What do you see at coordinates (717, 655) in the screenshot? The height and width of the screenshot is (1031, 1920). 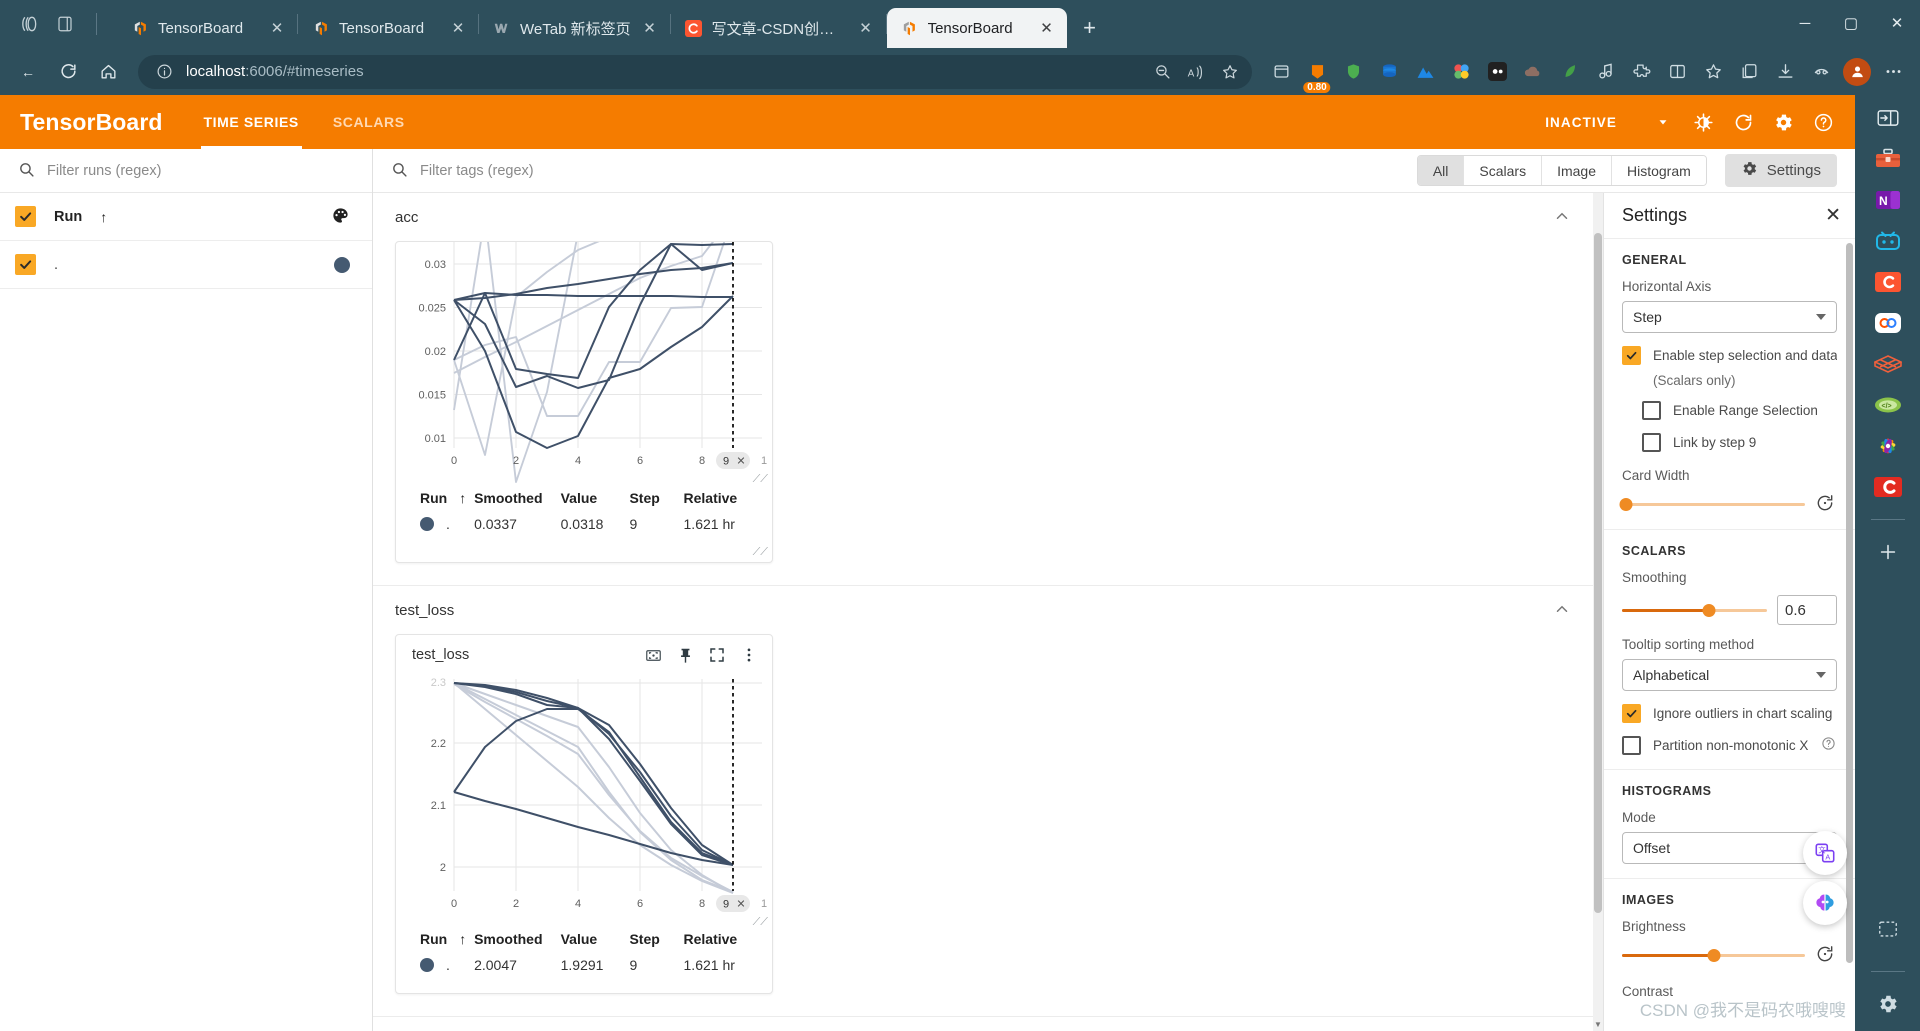 I see `fullscreen-icon` at bounding box center [717, 655].